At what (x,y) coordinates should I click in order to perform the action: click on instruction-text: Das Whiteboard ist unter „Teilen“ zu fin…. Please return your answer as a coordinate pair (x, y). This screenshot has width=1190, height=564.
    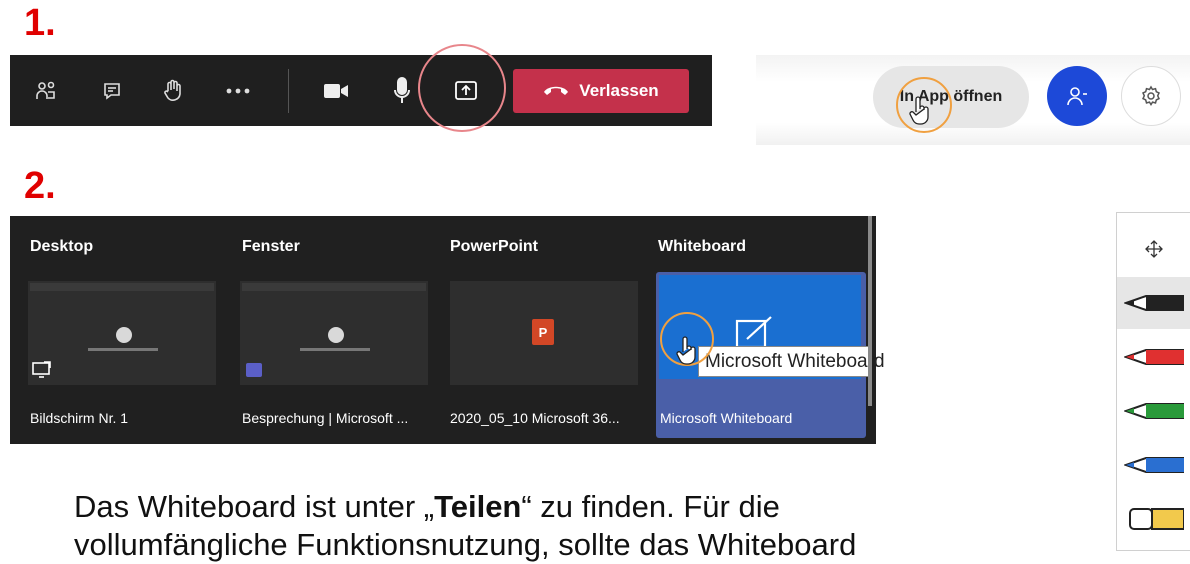
    Looking at the image, I should click on (427, 507).